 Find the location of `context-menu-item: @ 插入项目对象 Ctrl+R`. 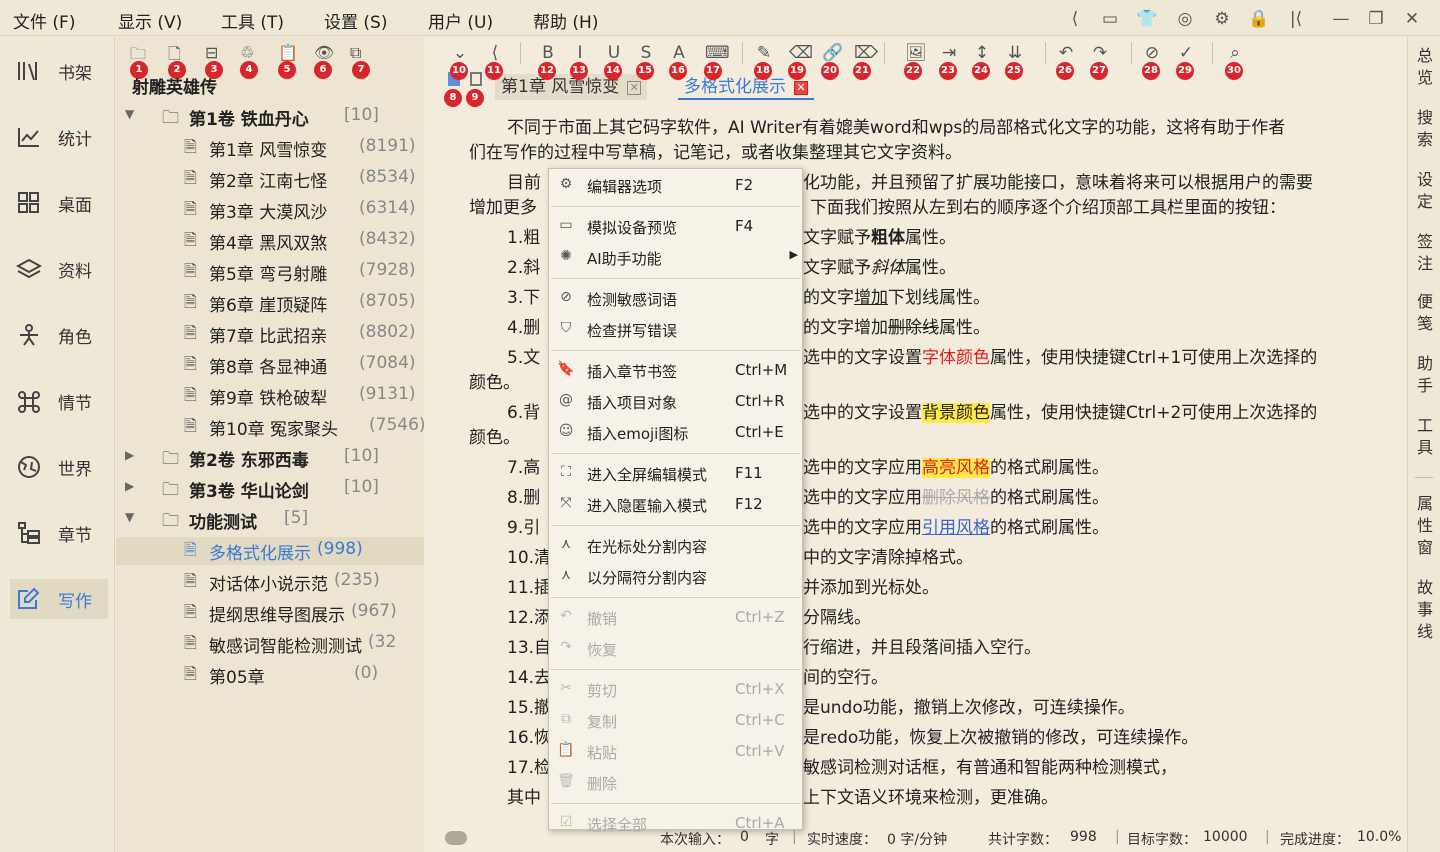

context-menu-item: @ 插入项目对象 Ctrl+R is located at coordinates (675, 401).